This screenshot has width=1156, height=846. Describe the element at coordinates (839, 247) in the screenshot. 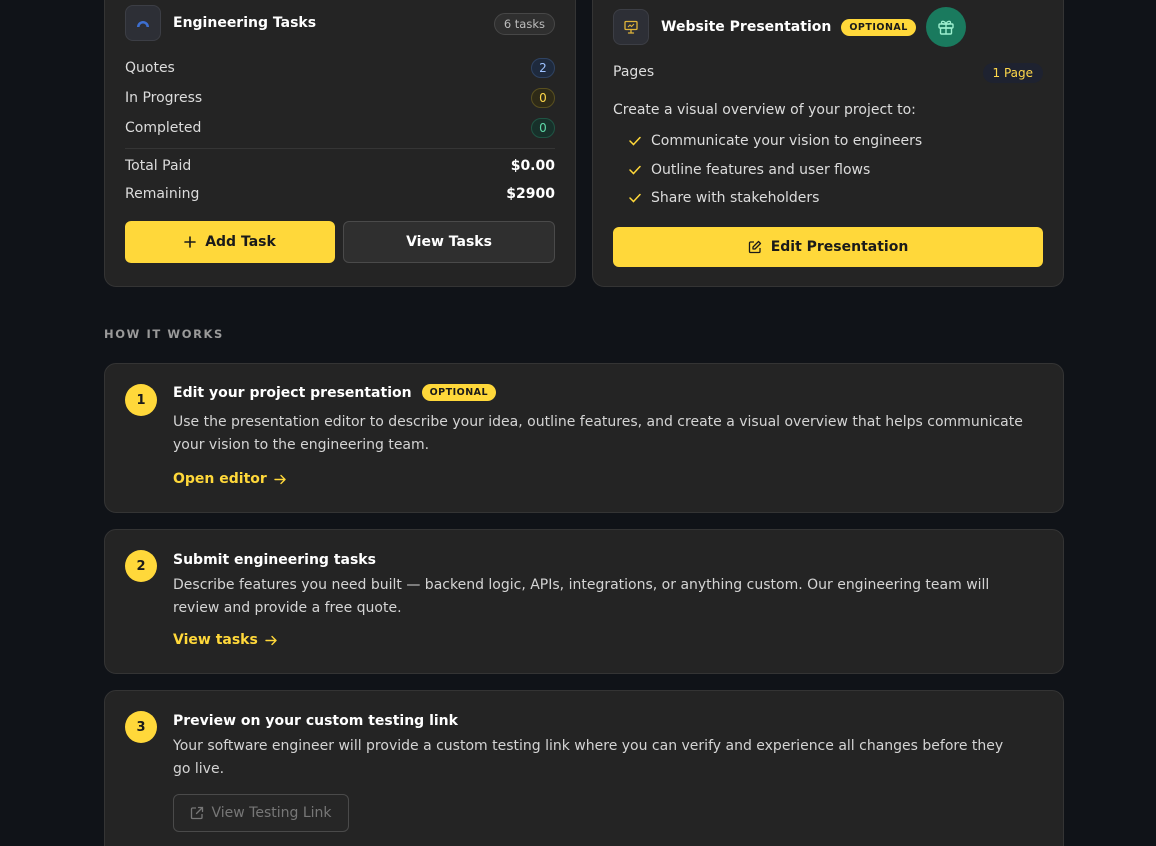

I see `edit-presentation-label: Edit Presentation` at that location.